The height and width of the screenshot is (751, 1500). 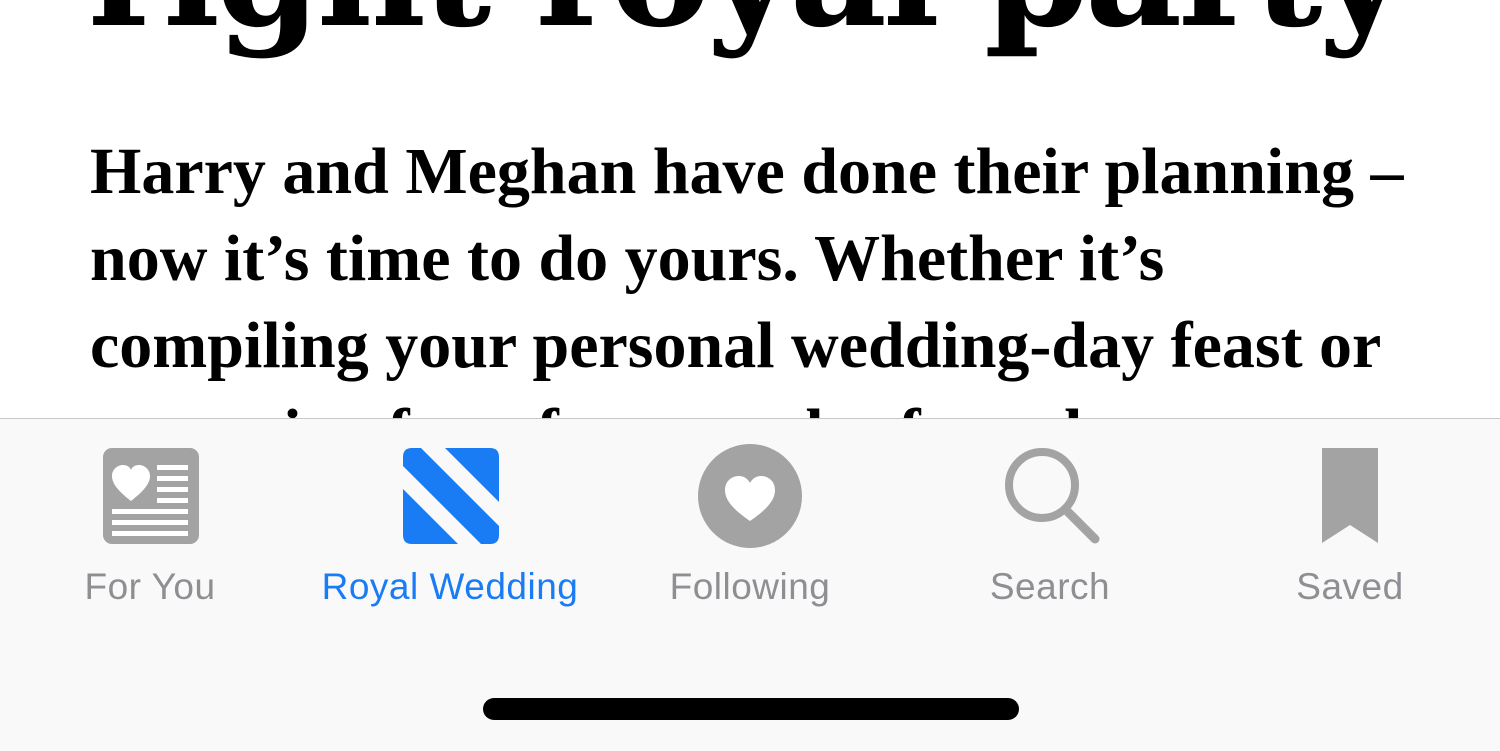 I want to click on apple-news-icon, so click(x=450, y=498).